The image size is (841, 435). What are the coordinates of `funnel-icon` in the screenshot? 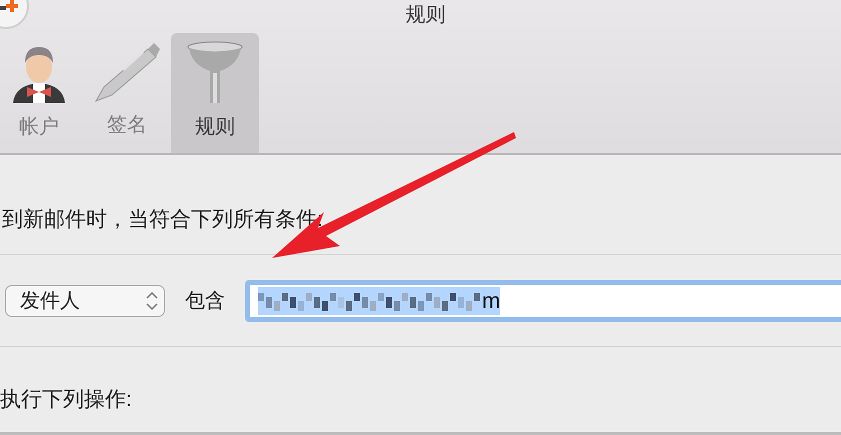 It's located at (215, 72).